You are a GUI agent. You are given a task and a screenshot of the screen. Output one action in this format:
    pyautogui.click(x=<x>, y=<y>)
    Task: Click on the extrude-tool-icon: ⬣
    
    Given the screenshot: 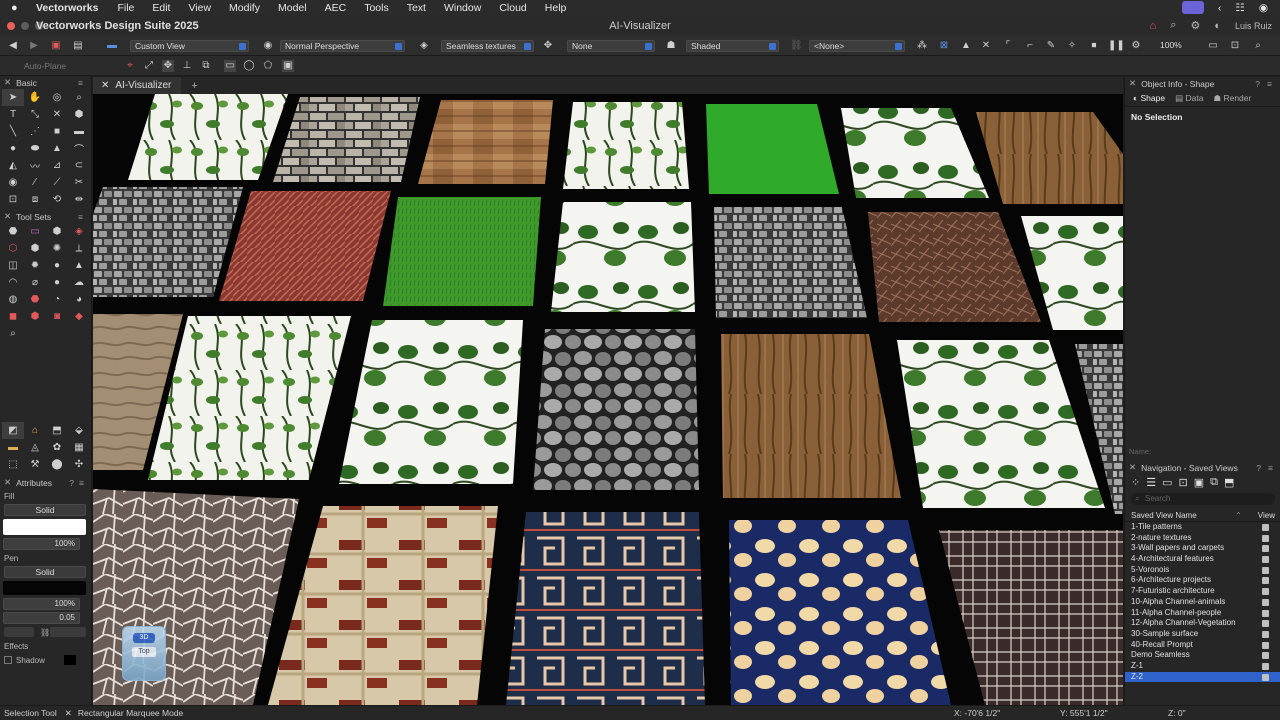 What is the action you would take?
    pyautogui.click(x=13, y=231)
    